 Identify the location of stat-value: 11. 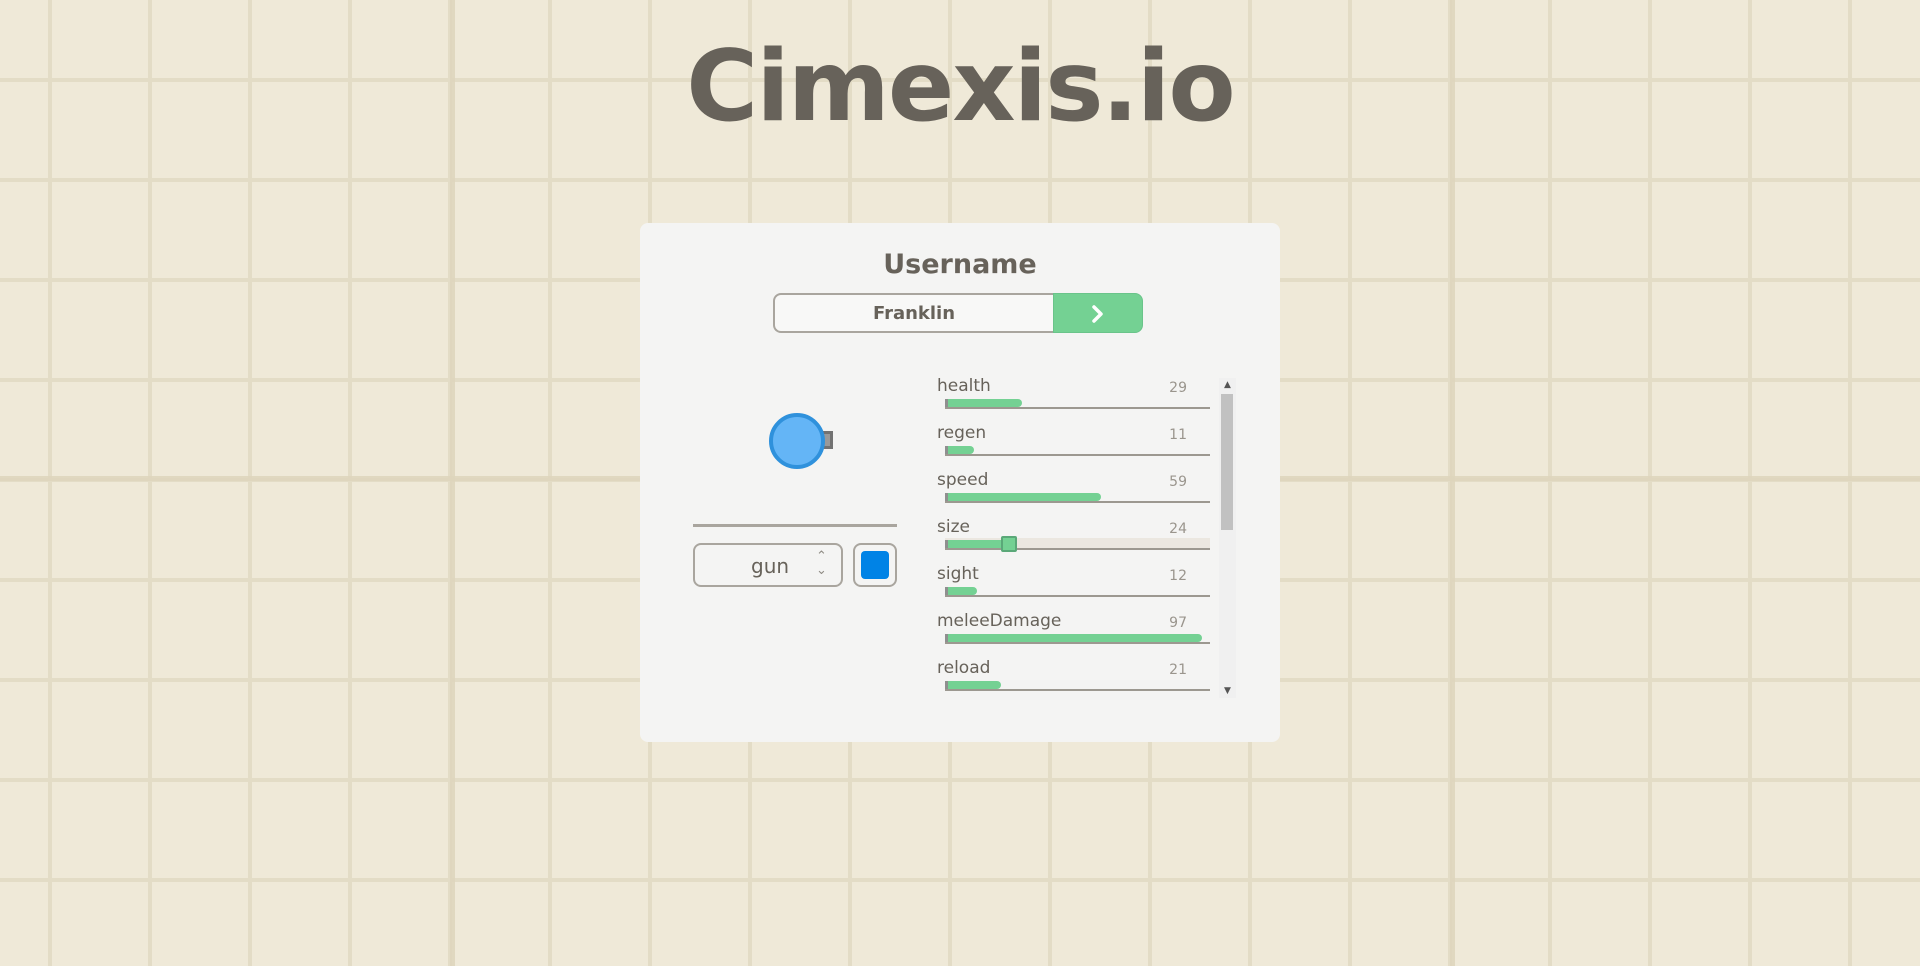
(1178, 435).